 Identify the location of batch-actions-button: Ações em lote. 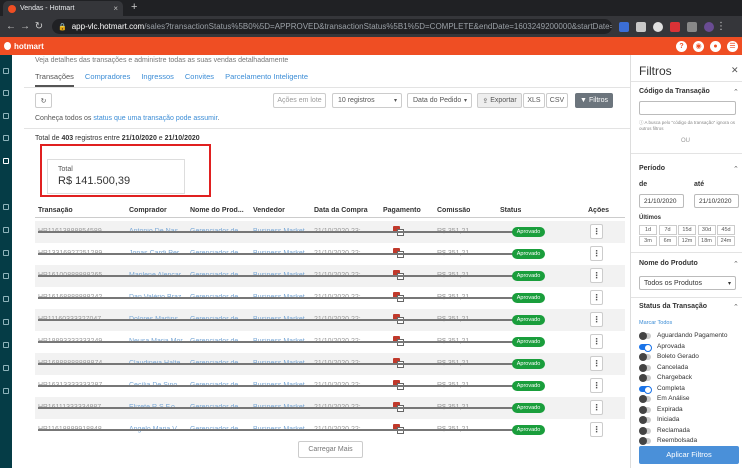
(299, 100).